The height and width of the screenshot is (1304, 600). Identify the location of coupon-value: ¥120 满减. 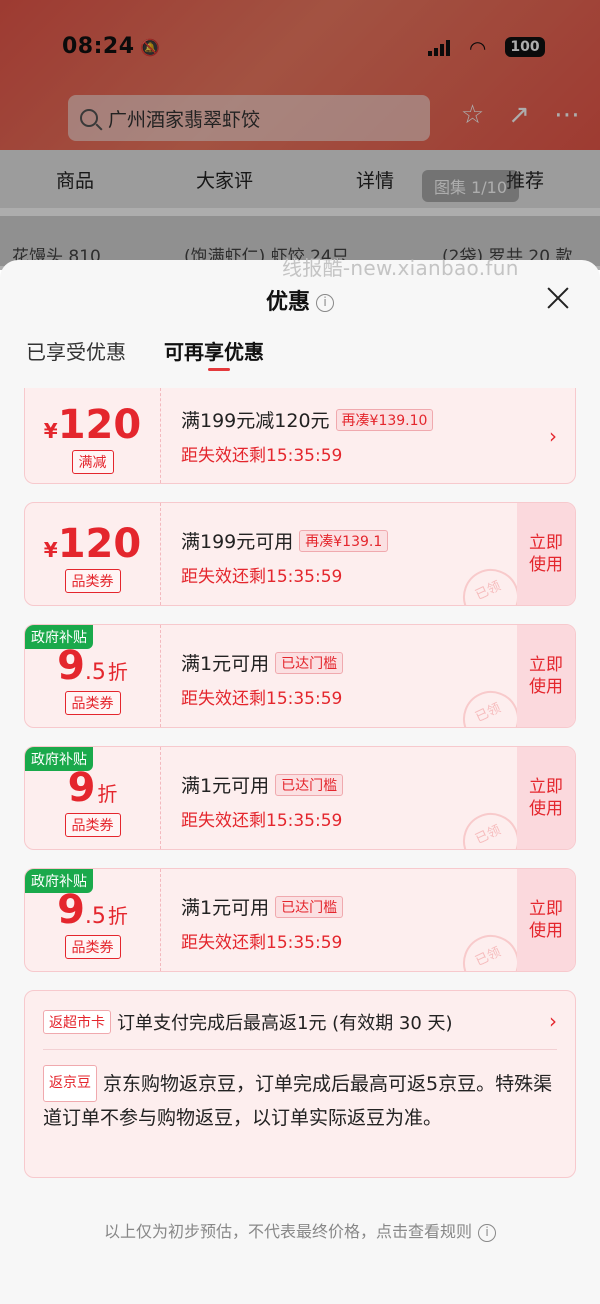
(93, 435).